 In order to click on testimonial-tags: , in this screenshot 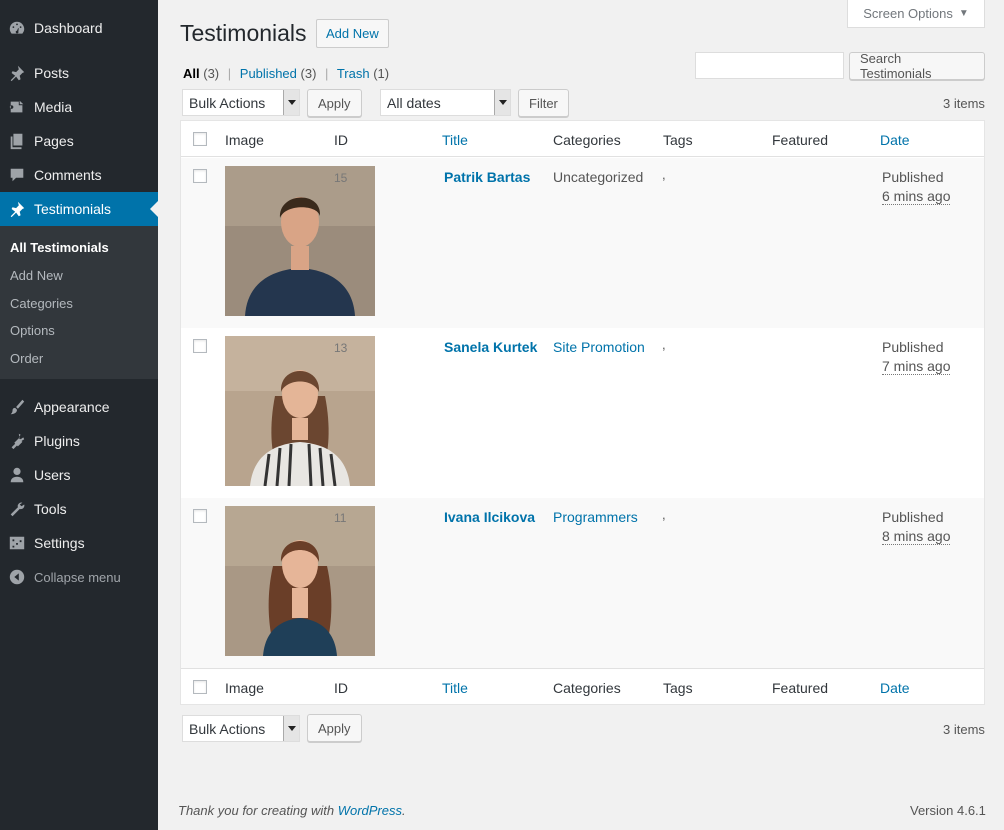, I will do `click(664, 174)`.